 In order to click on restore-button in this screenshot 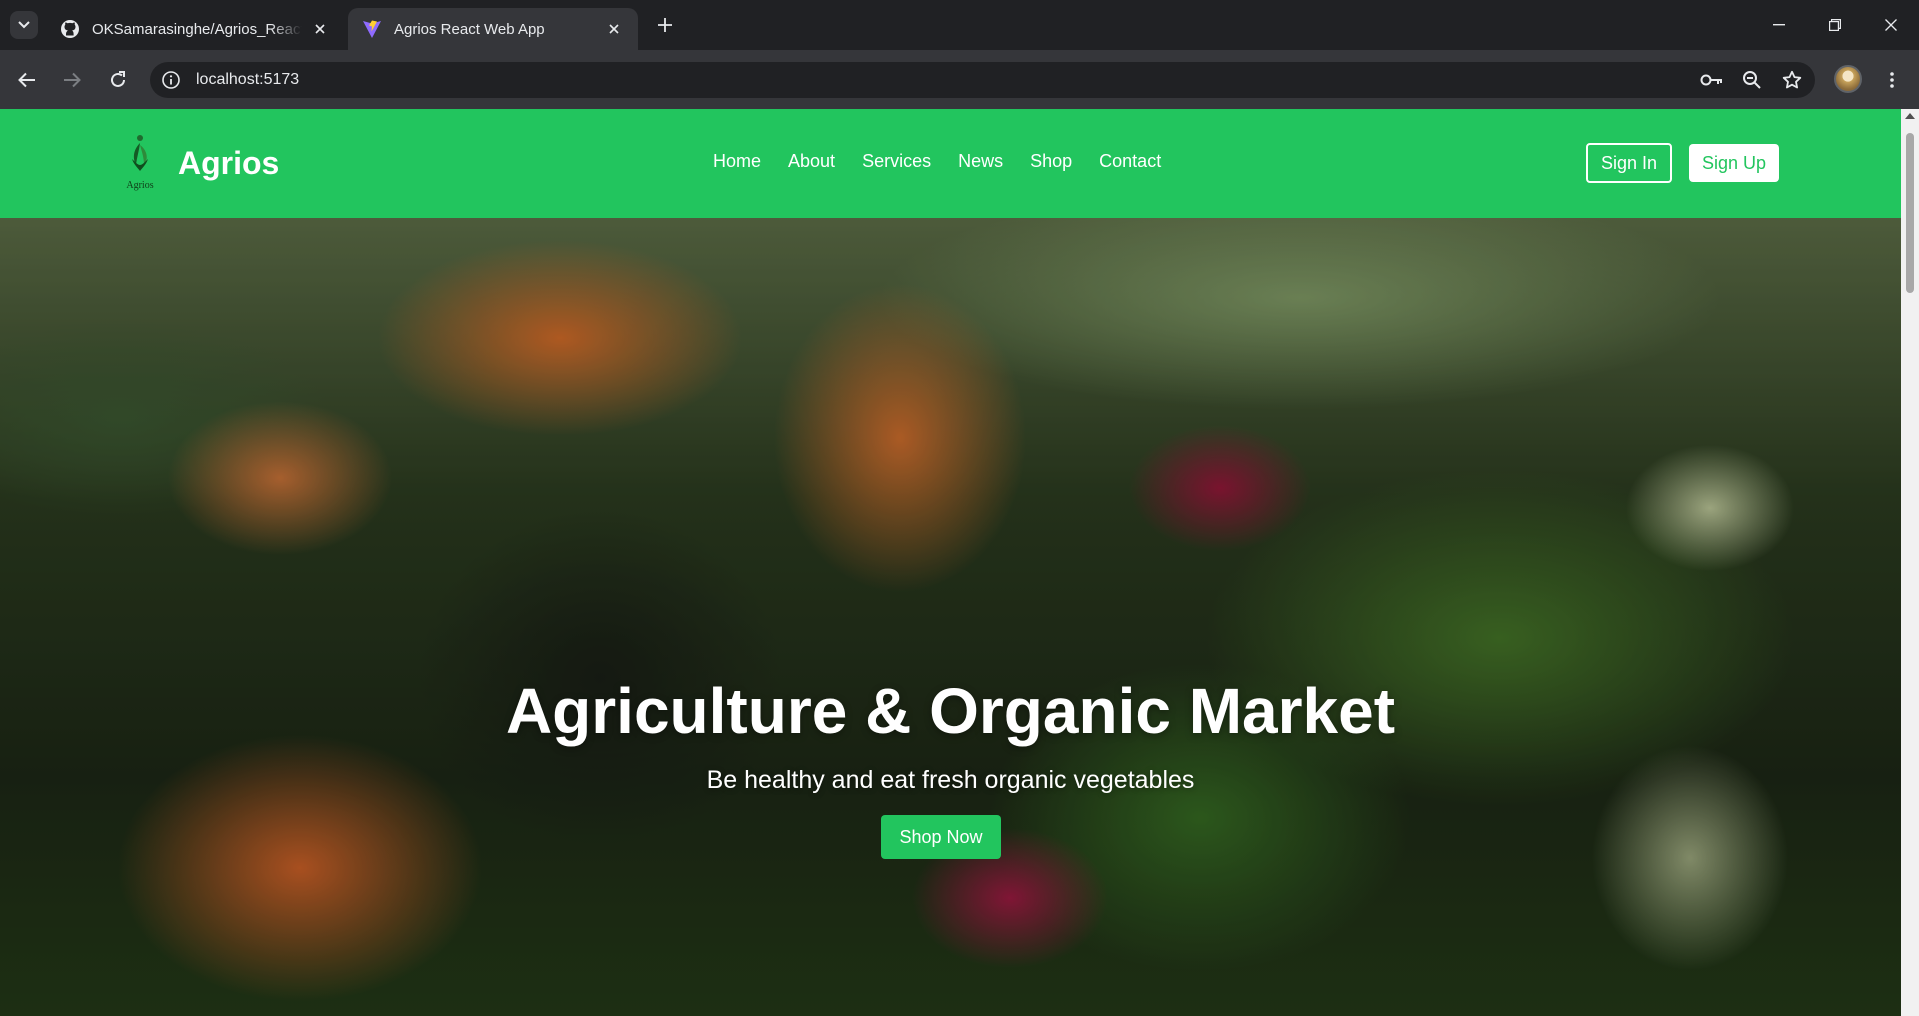, I will do `click(1835, 25)`.